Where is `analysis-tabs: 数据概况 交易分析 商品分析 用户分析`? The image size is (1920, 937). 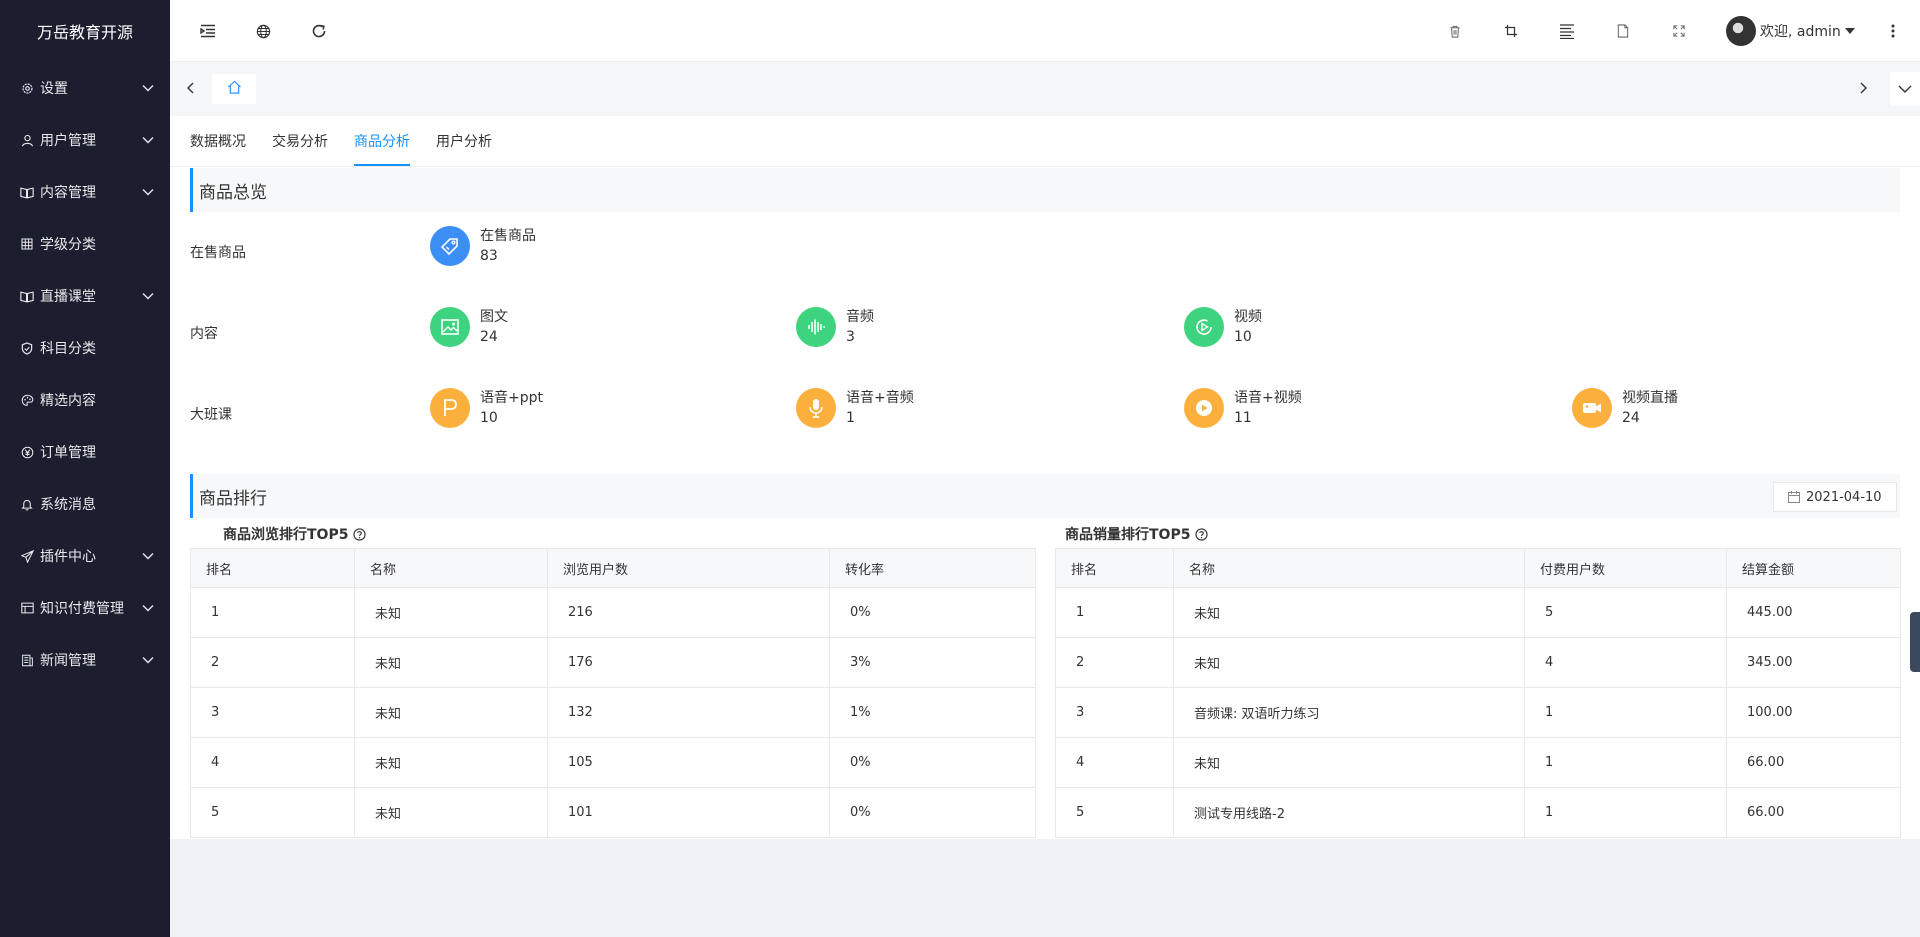 analysis-tabs: 数据概况 交易分析 商品分析 用户分析 is located at coordinates (354, 141).